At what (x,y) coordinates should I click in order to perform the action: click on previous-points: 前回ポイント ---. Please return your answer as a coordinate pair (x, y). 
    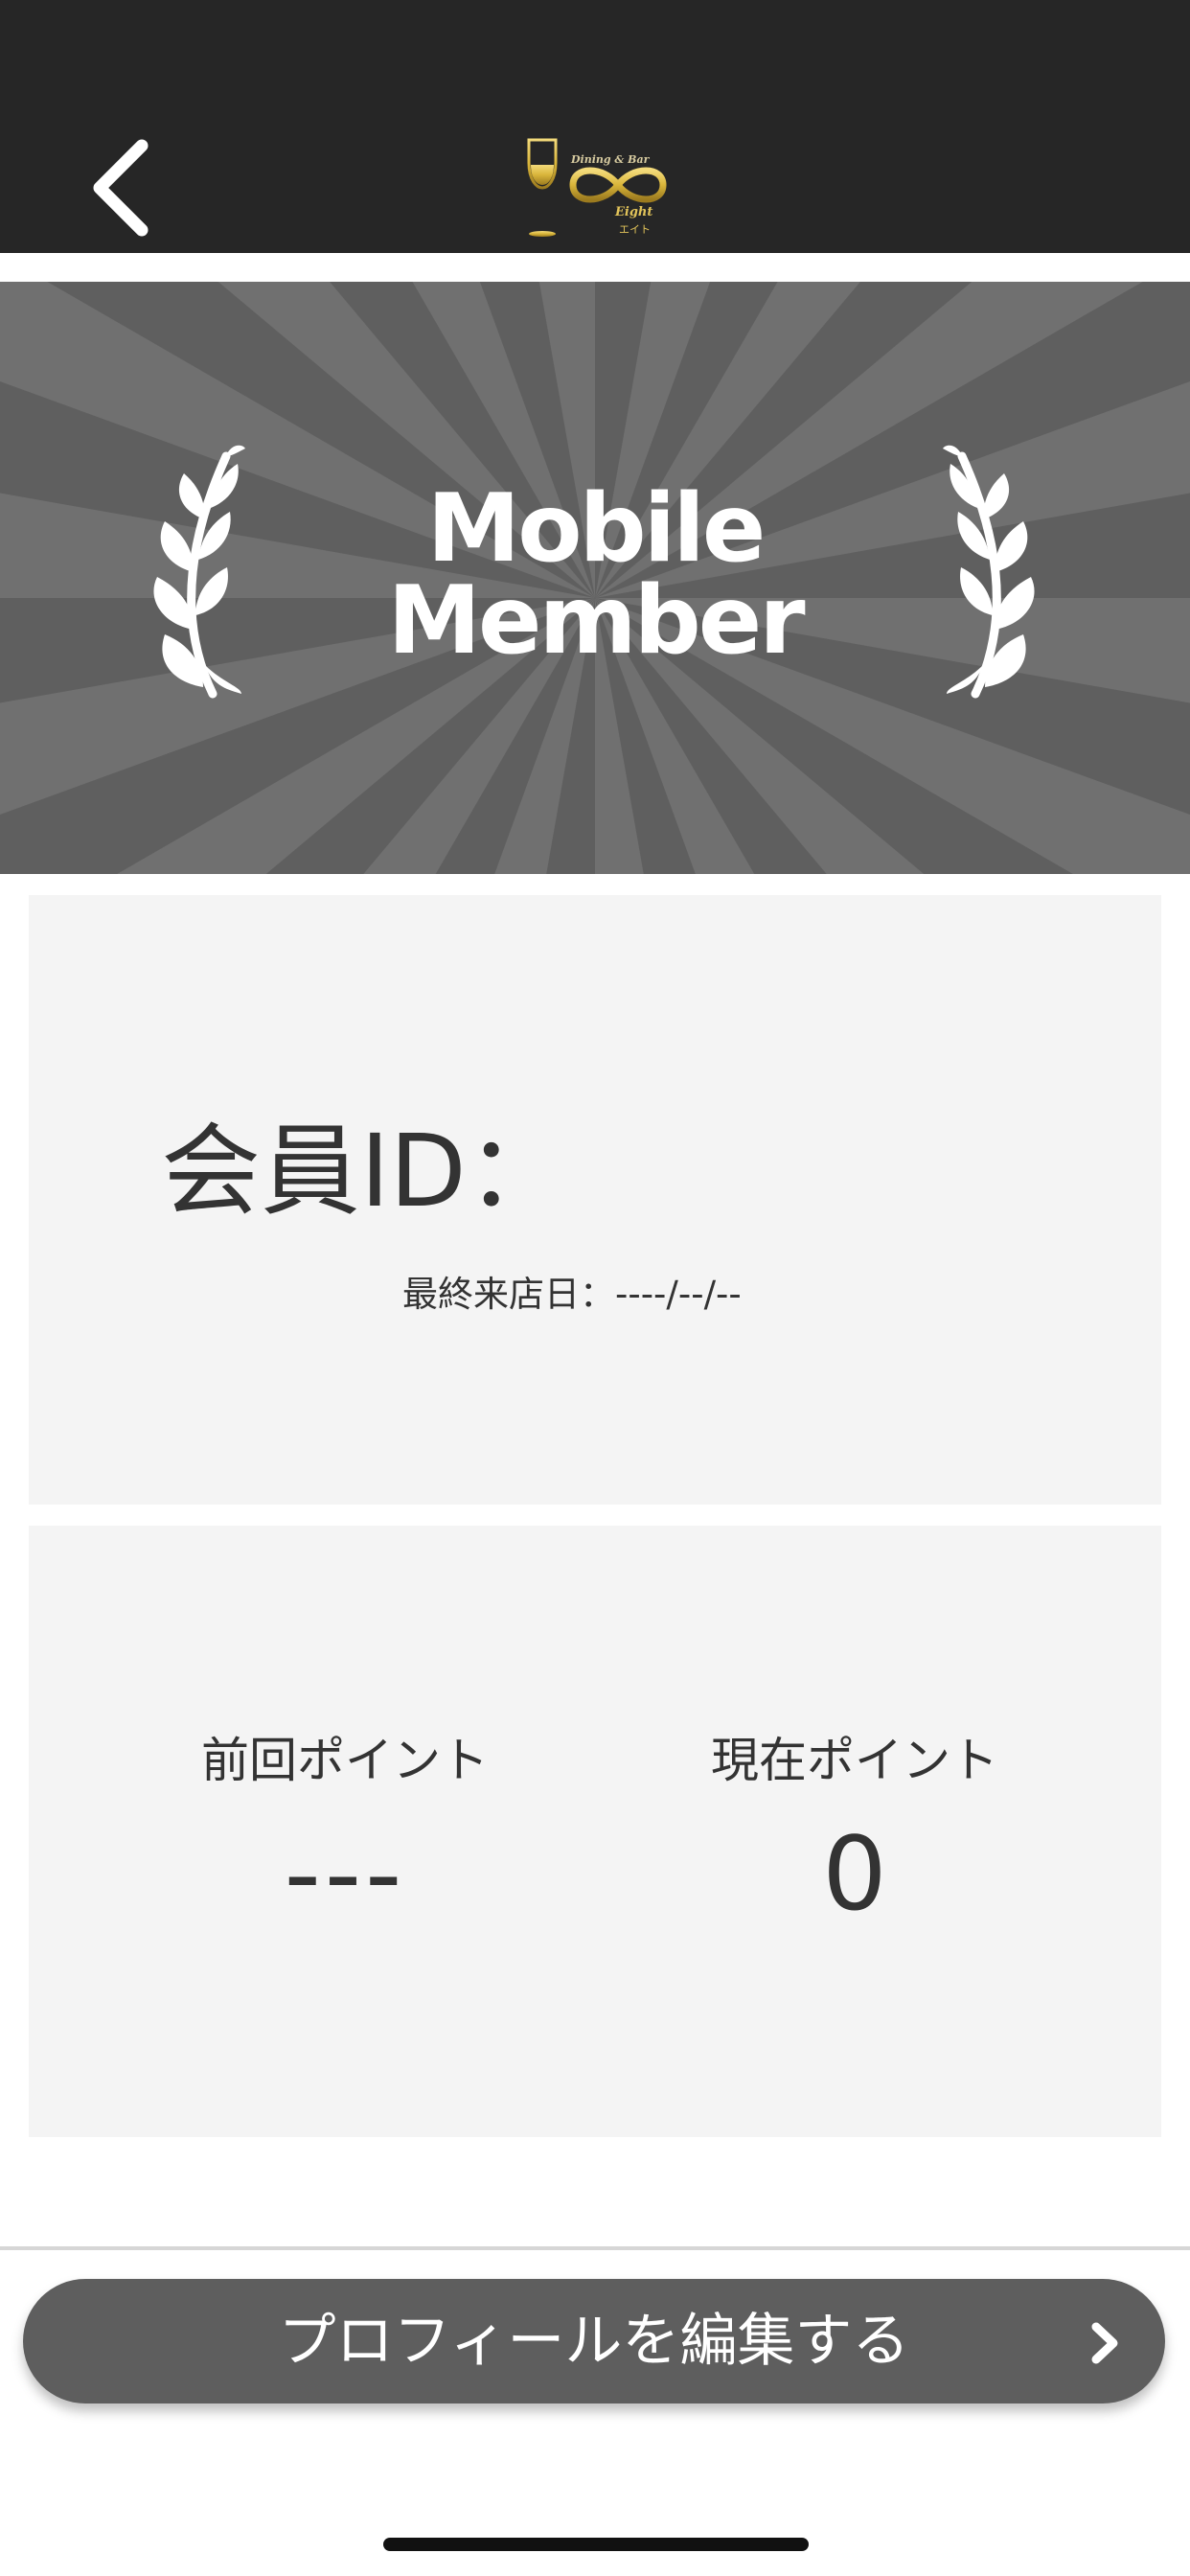
    Looking at the image, I should click on (345, 1823).